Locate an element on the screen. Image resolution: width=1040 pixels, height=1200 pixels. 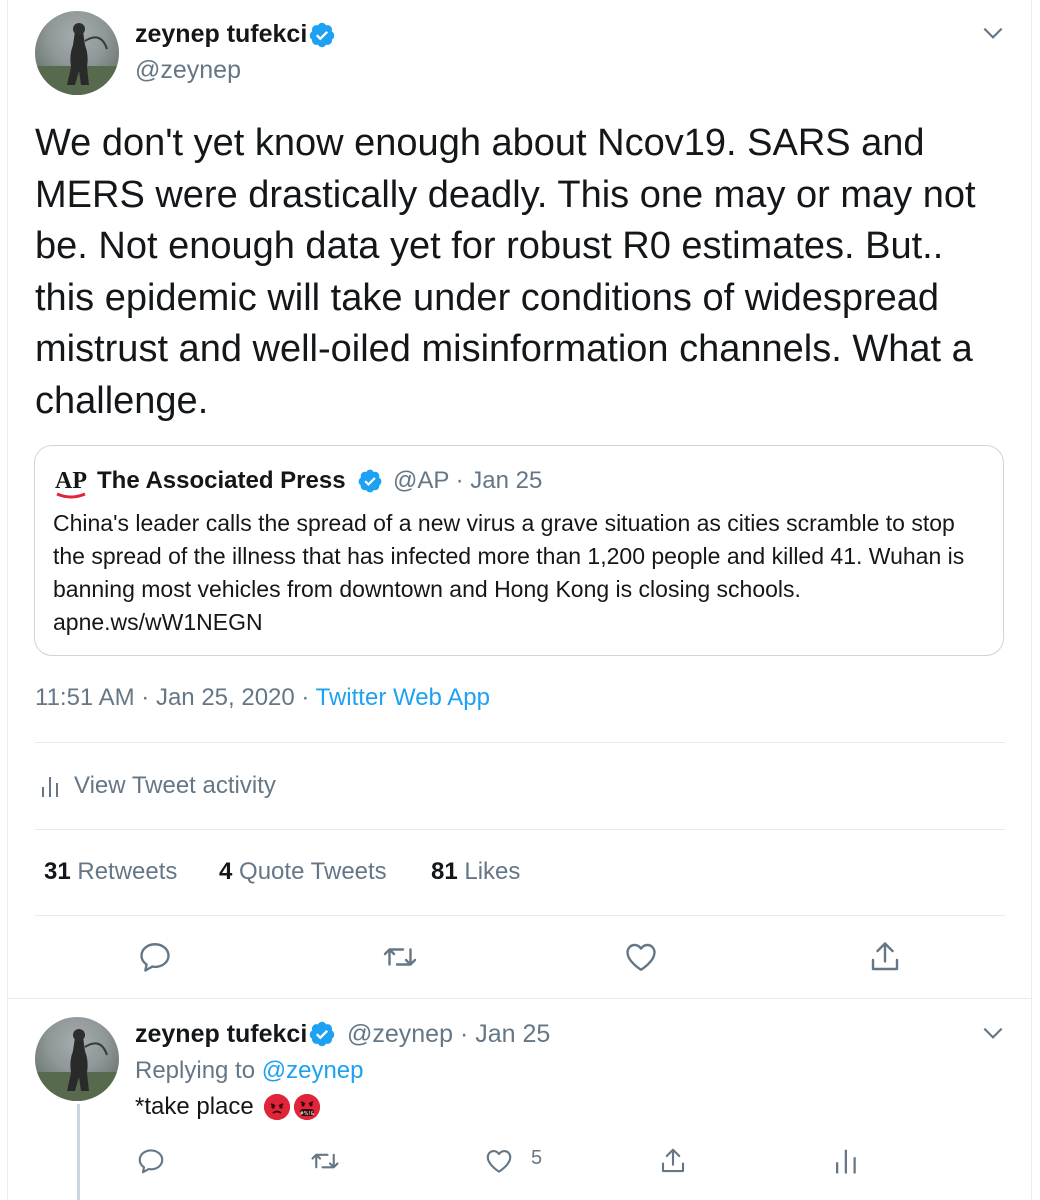
replying-to-handle: @zeynep is located at coordinates (313, 1070).